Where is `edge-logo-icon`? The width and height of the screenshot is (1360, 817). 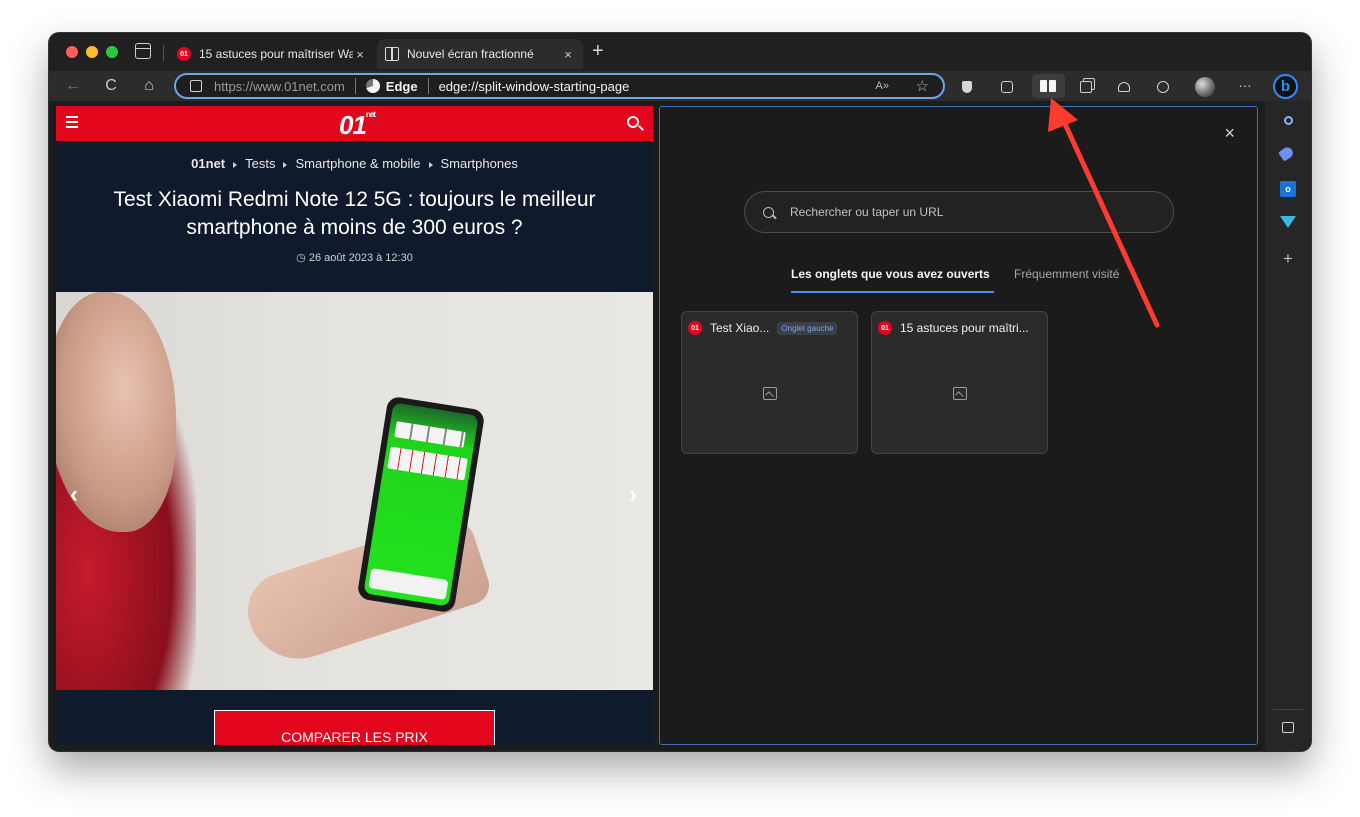 edge-logo-icon is located at coordinates (372, 86).